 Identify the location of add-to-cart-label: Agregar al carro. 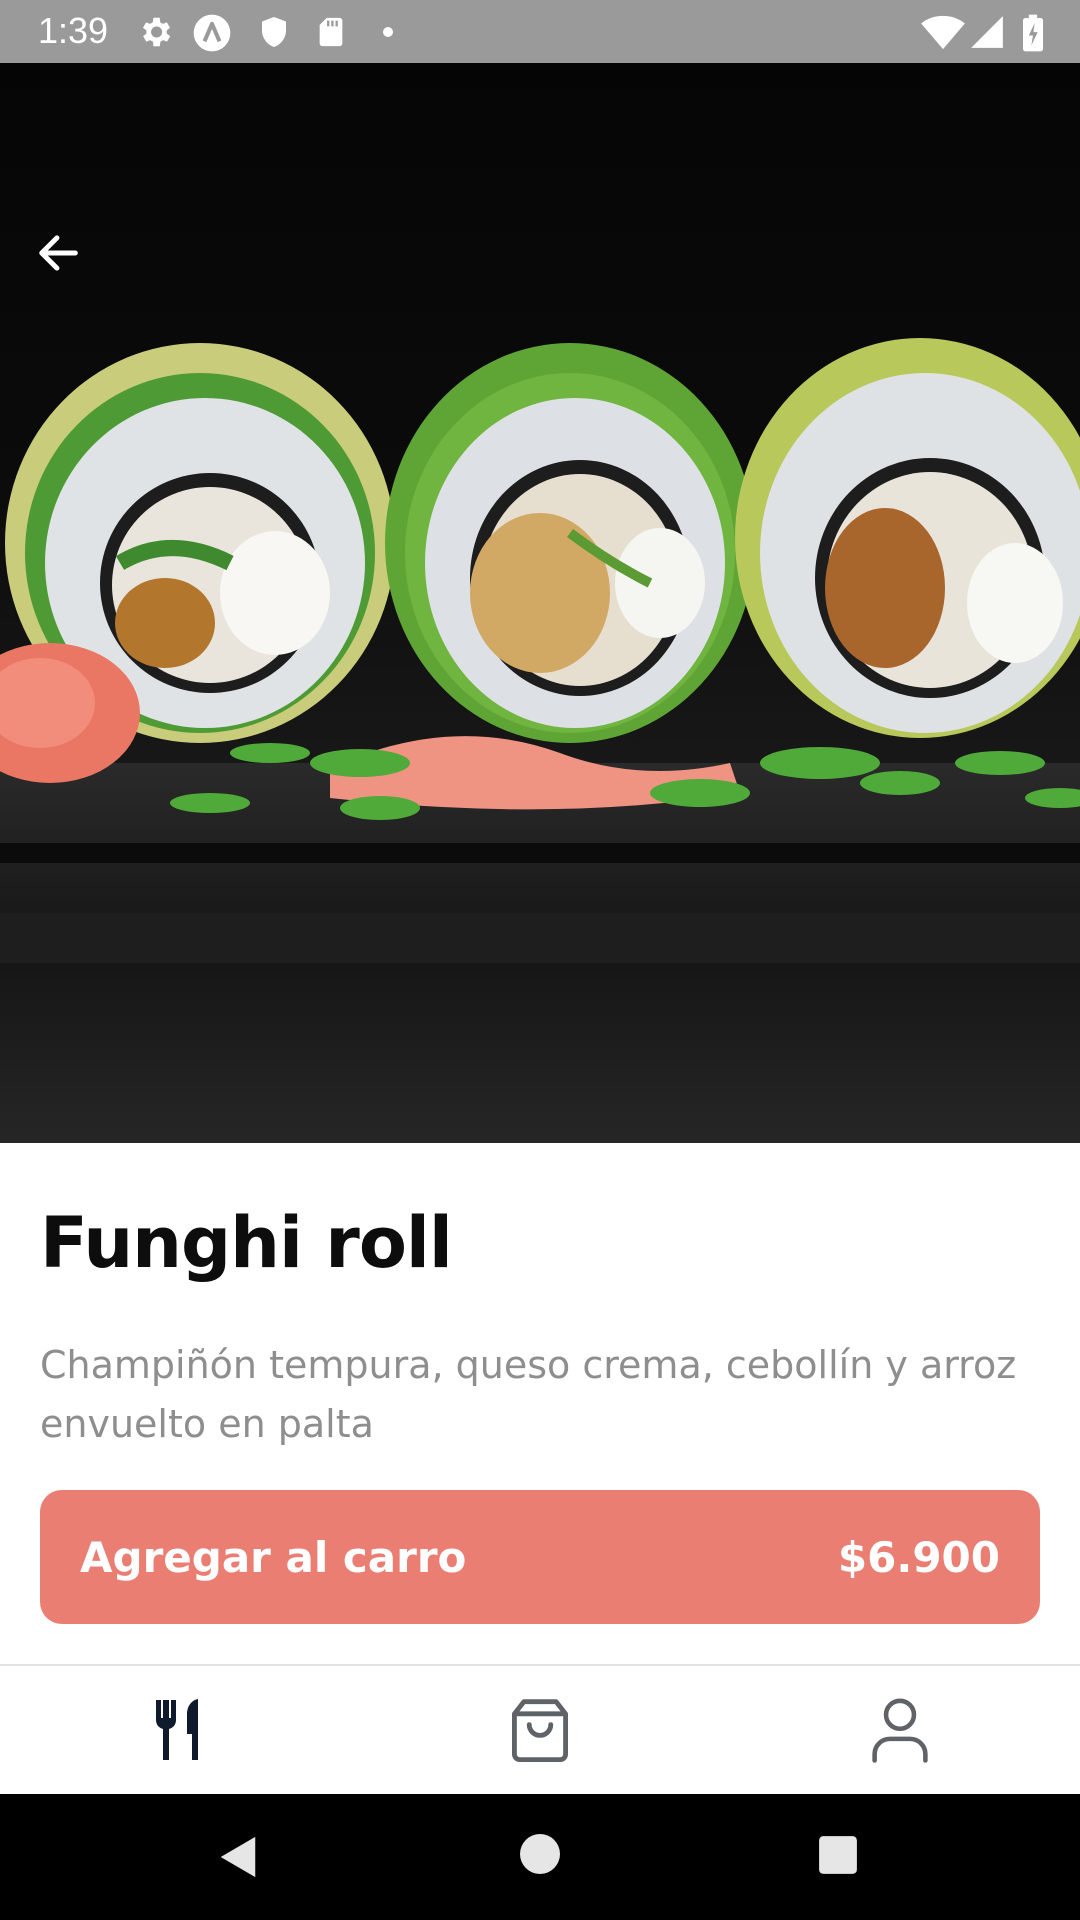
(273, 1557).